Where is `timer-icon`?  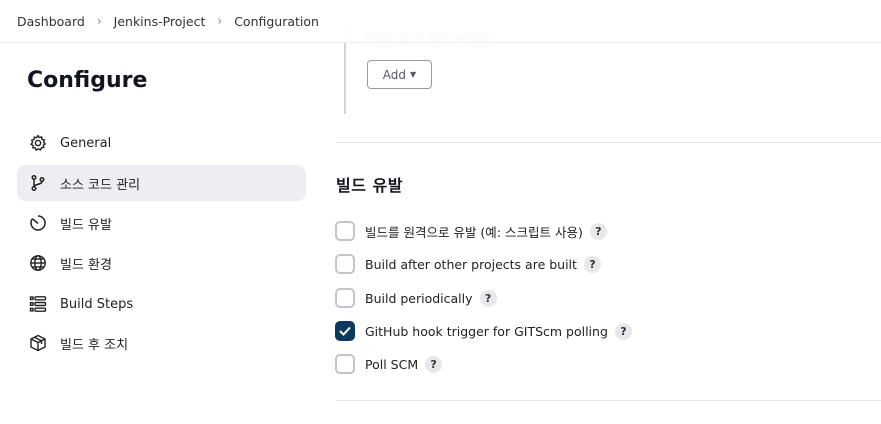
timer-icon is located at coordinates (38, 223).